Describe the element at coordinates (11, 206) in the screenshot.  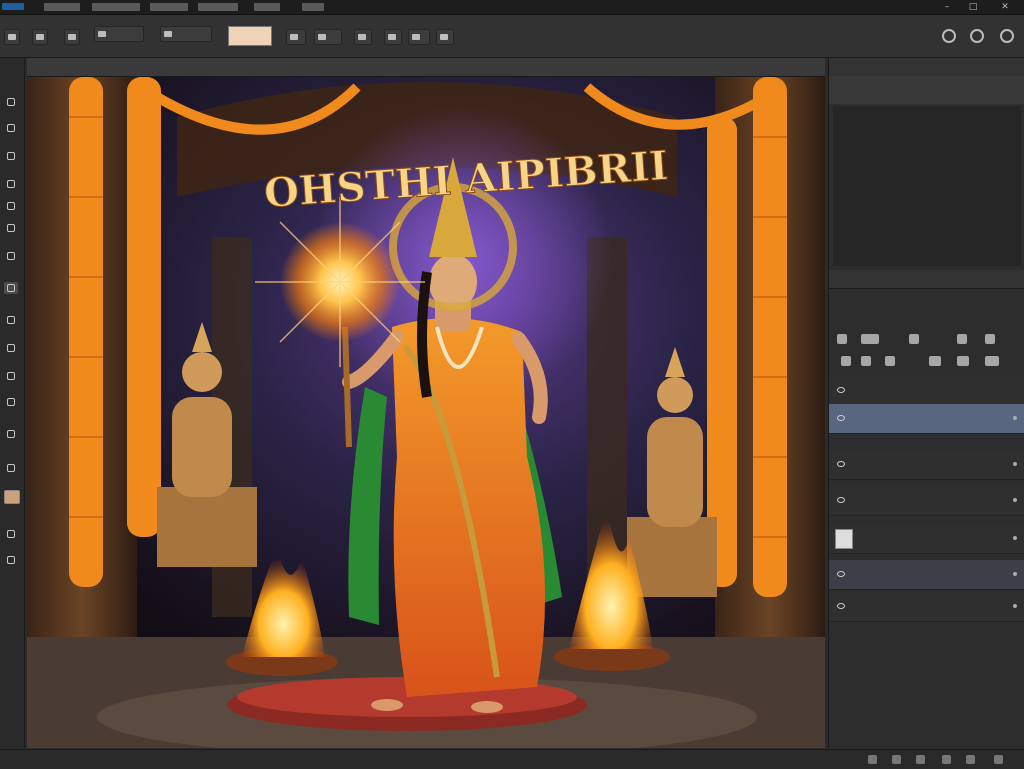
I see `crop-tool-icon` at that location.